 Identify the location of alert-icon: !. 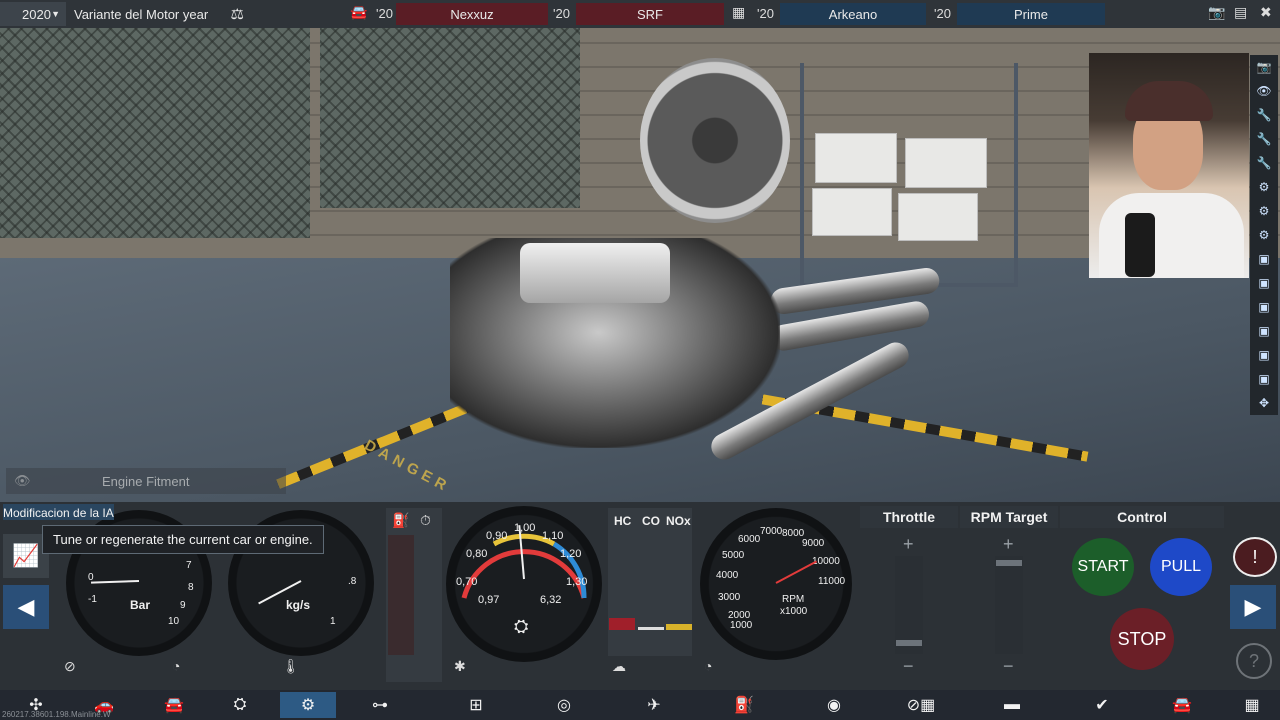
(1255, 557).